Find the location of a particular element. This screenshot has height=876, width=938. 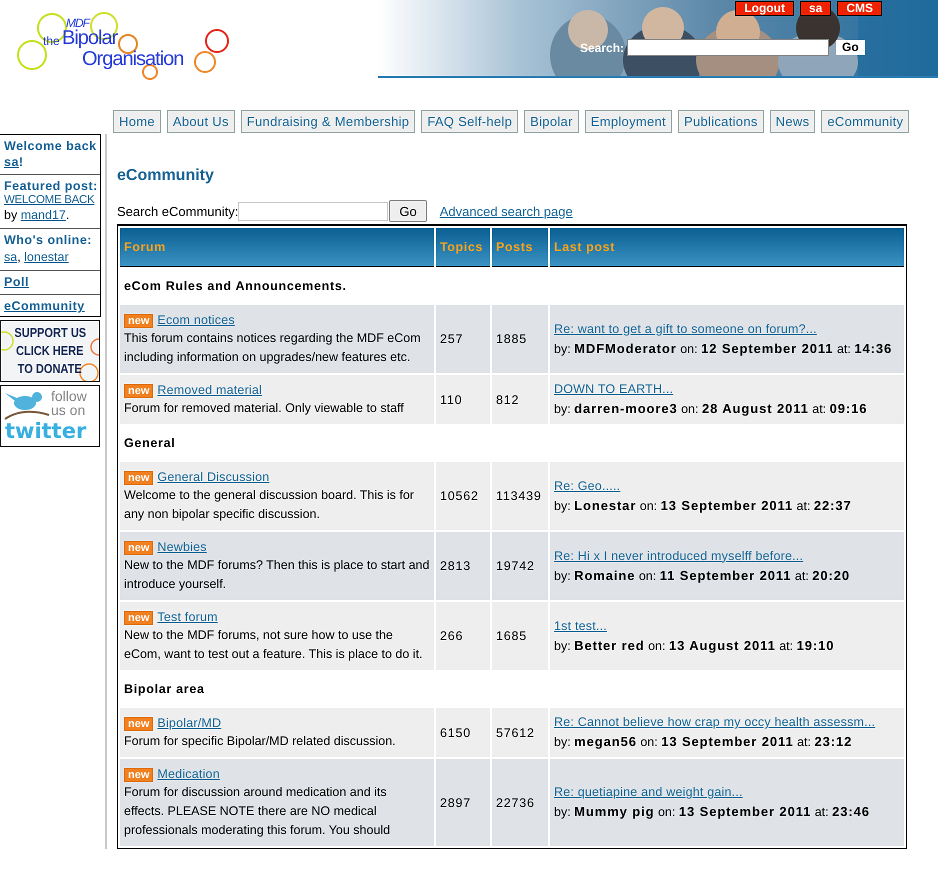

forum-description: New to the MDF forums, not sure how to use the eCom, want to test out a feature. This is place to do it. is located at coordinates (274, 645).